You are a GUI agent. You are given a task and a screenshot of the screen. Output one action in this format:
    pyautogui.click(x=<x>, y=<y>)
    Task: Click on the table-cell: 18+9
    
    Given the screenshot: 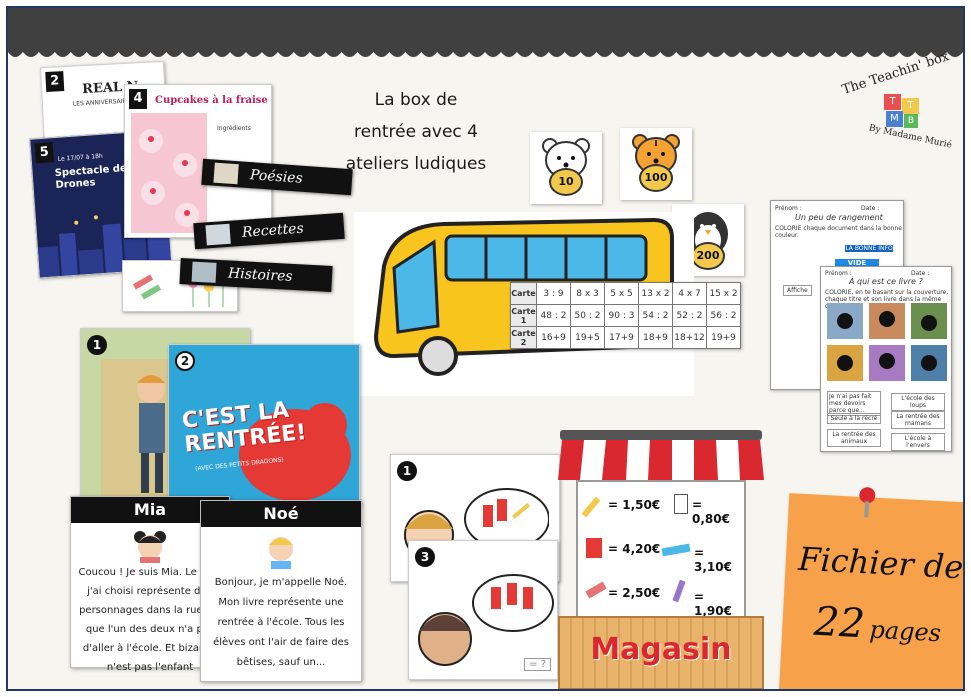 What is the action you would take?
    pyautogui.click(x=655, y=337)
    